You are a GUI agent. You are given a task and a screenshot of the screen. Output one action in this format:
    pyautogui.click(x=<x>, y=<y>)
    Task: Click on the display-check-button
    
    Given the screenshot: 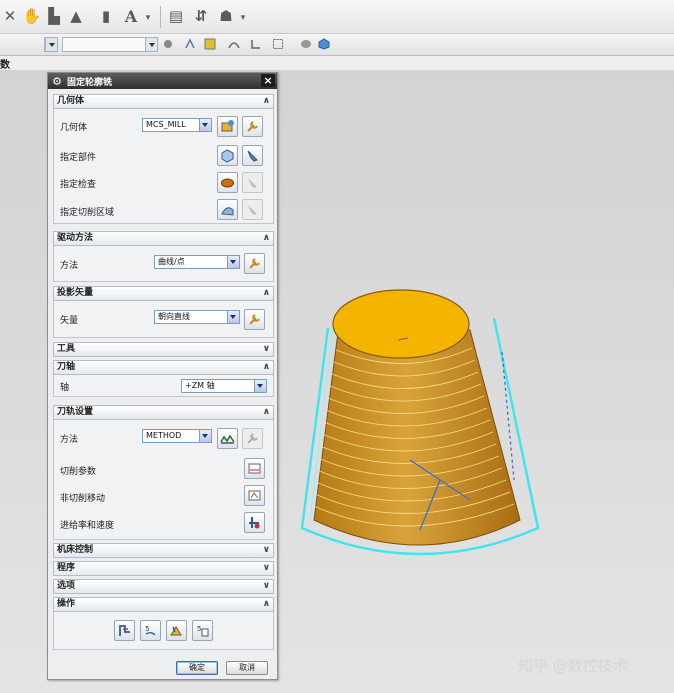 What is the action you would take?
    pyautogui.click(x=252, y=182)
    